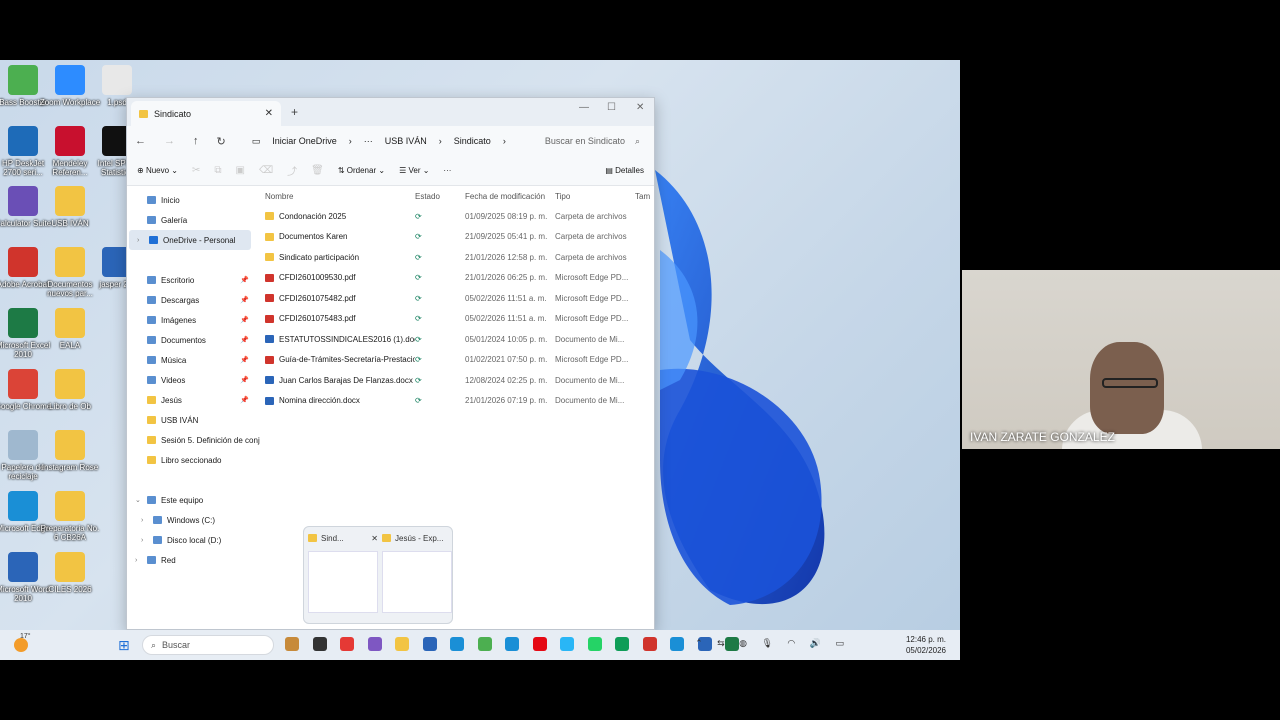 This screenshot has height=720, width=1280. I want to click on desktop-icon: USB IVÁN, so click(70, 207).